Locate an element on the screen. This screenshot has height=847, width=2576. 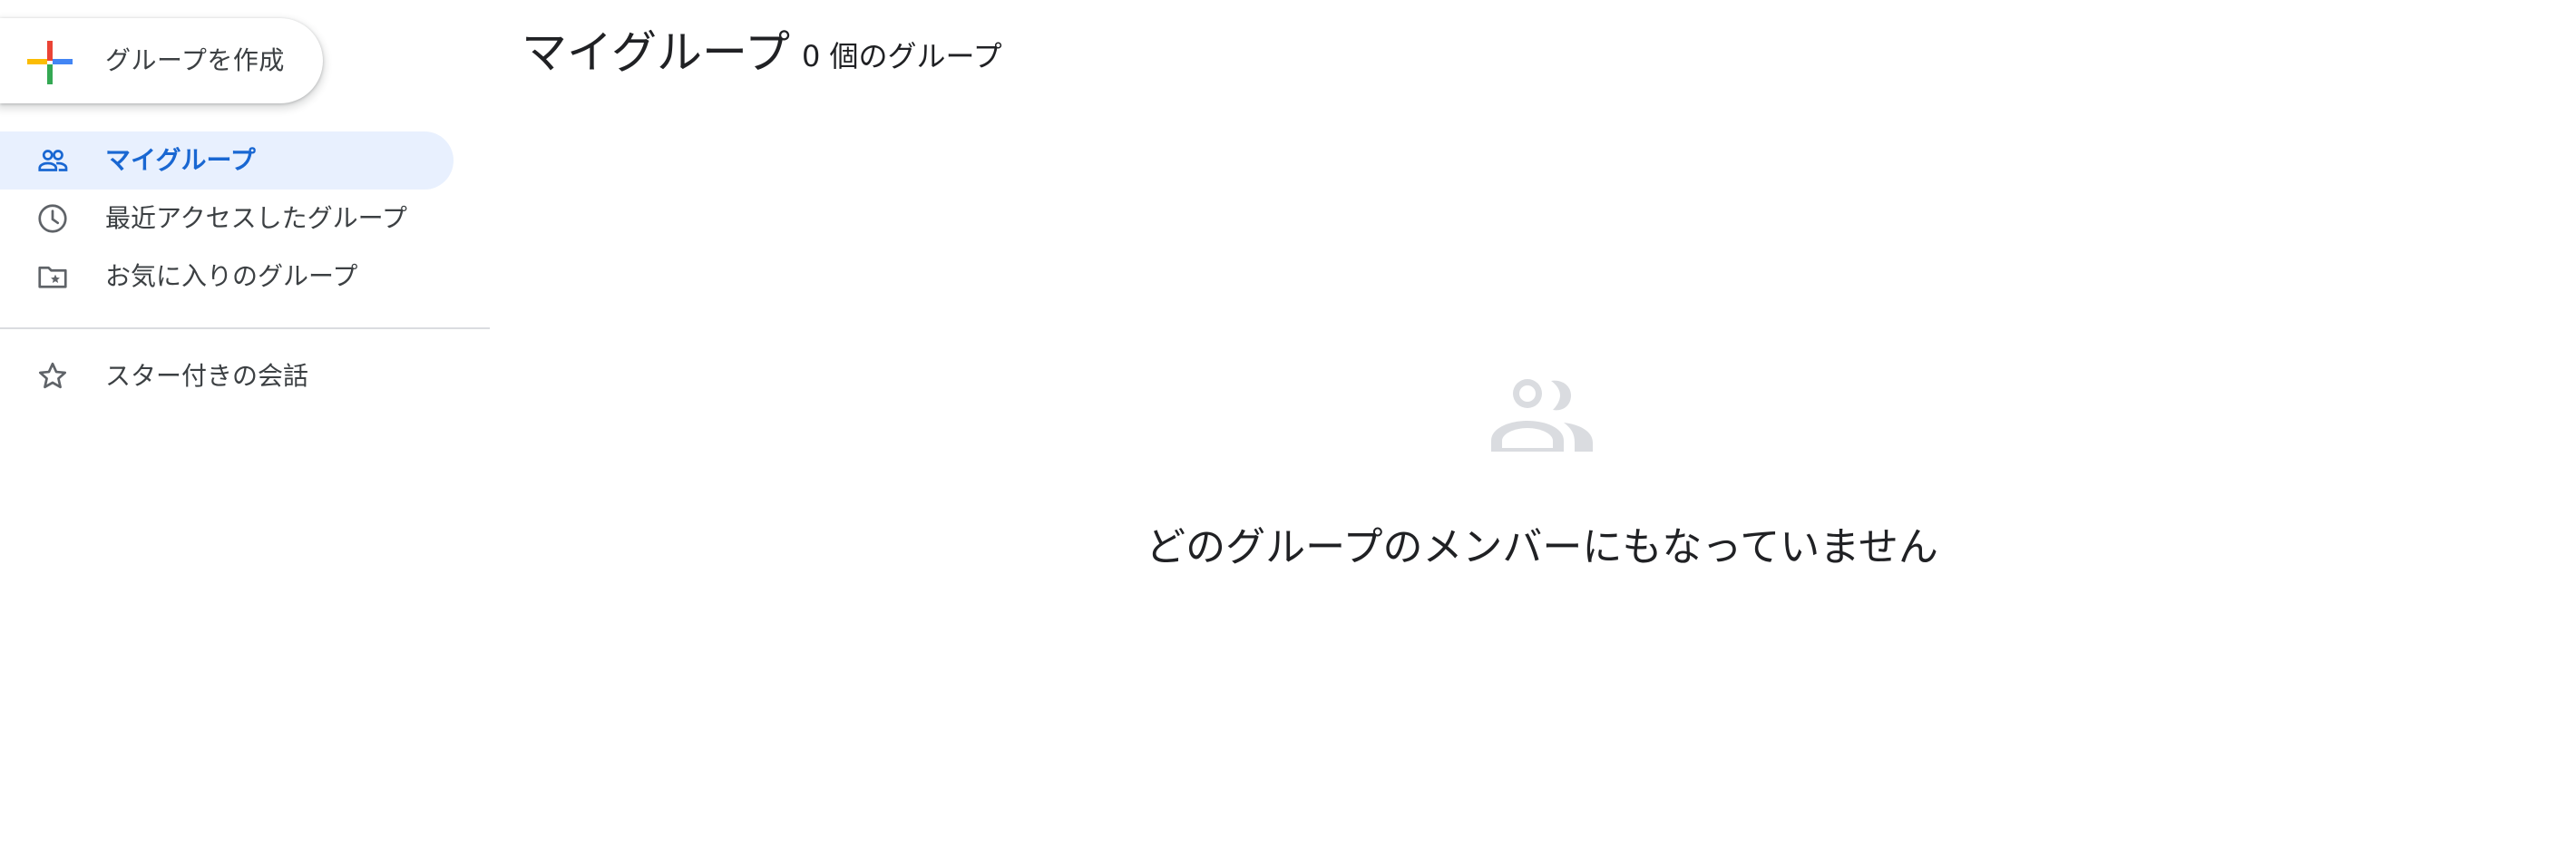
sidebar-item-label: 最近アクセスしたグループ is located at coordinates (256, 218).